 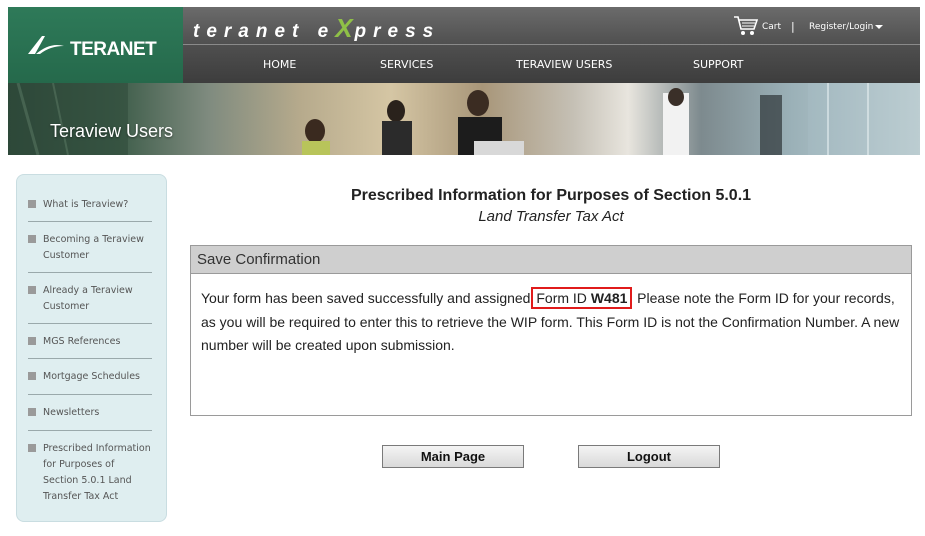 I want to click on register-login-link: Register/Login, so click(x=846, y=27).